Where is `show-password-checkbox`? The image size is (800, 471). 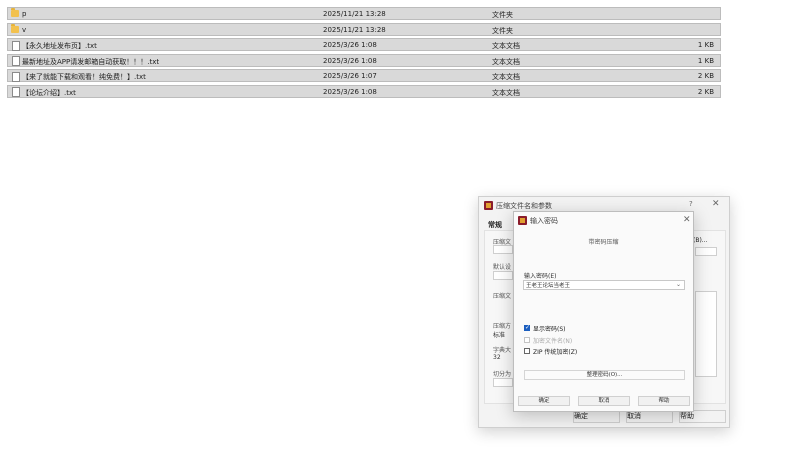 show-password-checkbox is located at coordinates (527, 327).